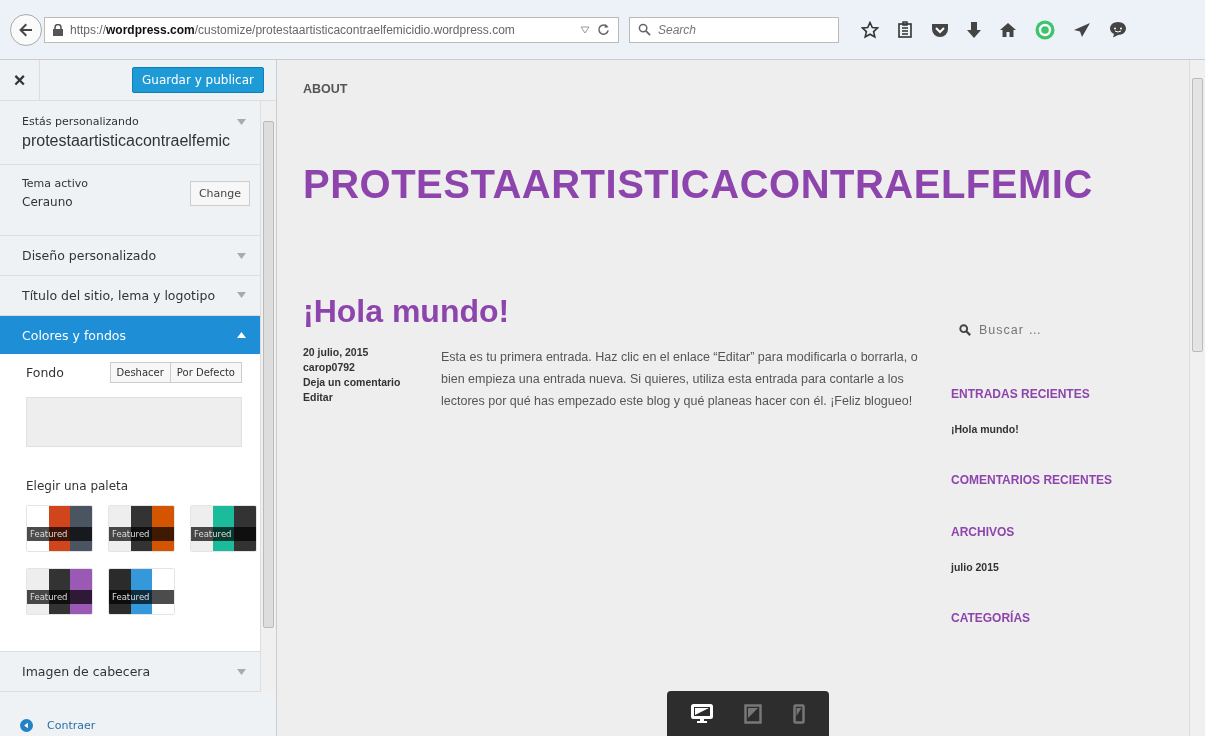 The image size is (1205, 736). What do you see at coordinates (219, 193) in the screenshot?
I see `change-theme-button: Change` at bounding box center [219, 193].